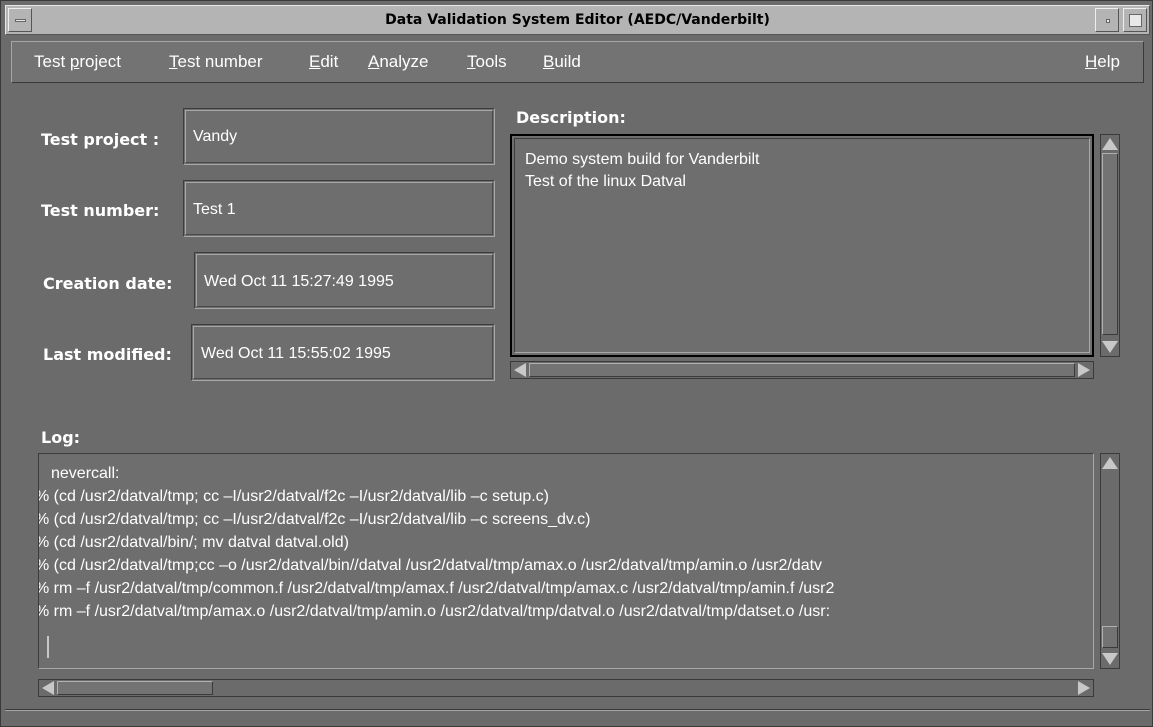 The image size is (1153, 727). Describe the element at coordinates (77, 62) in the screenshot. I see `menu-test-project: Test project` at that location.